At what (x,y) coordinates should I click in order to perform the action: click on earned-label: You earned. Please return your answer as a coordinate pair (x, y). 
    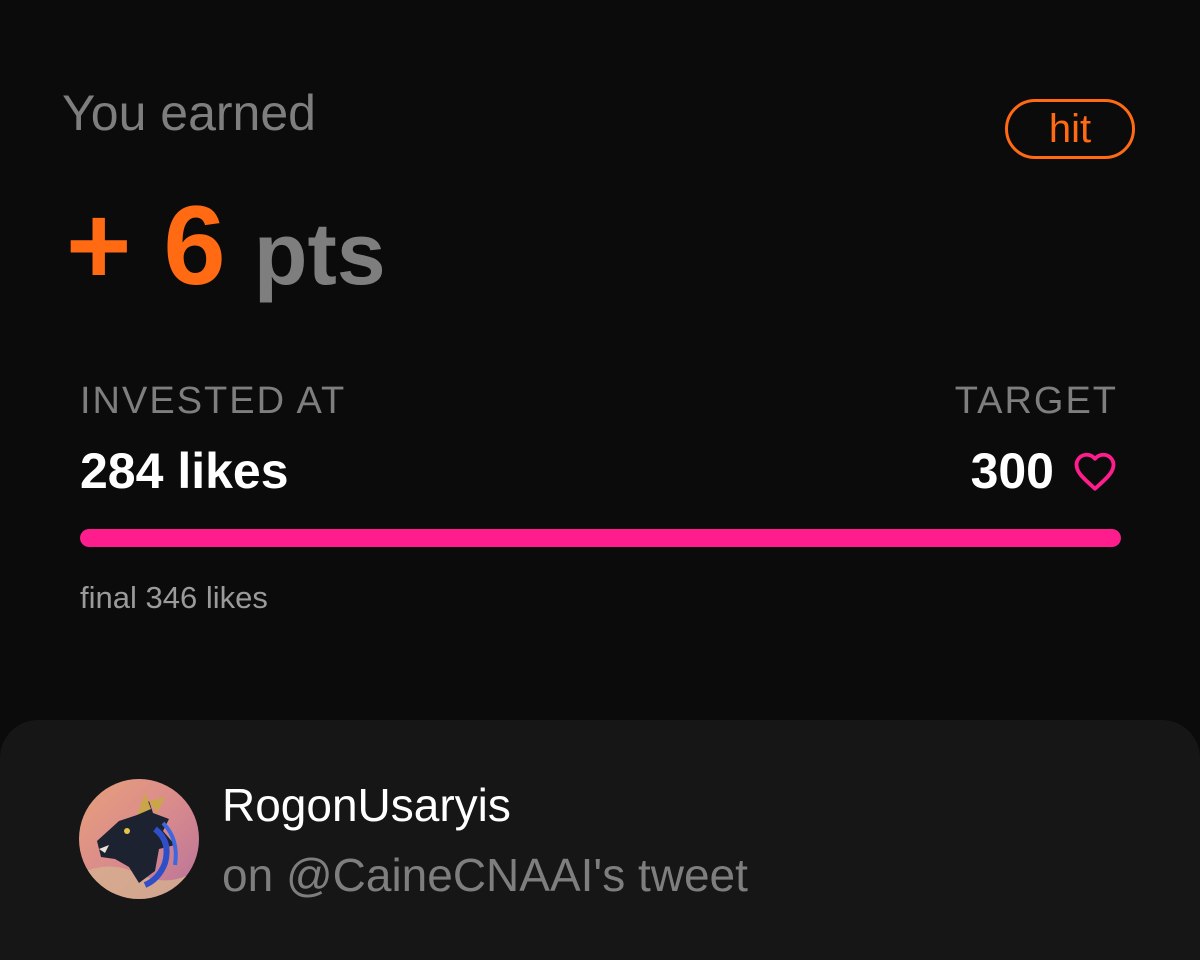
    Looking at the image, I should click on (189, 113).